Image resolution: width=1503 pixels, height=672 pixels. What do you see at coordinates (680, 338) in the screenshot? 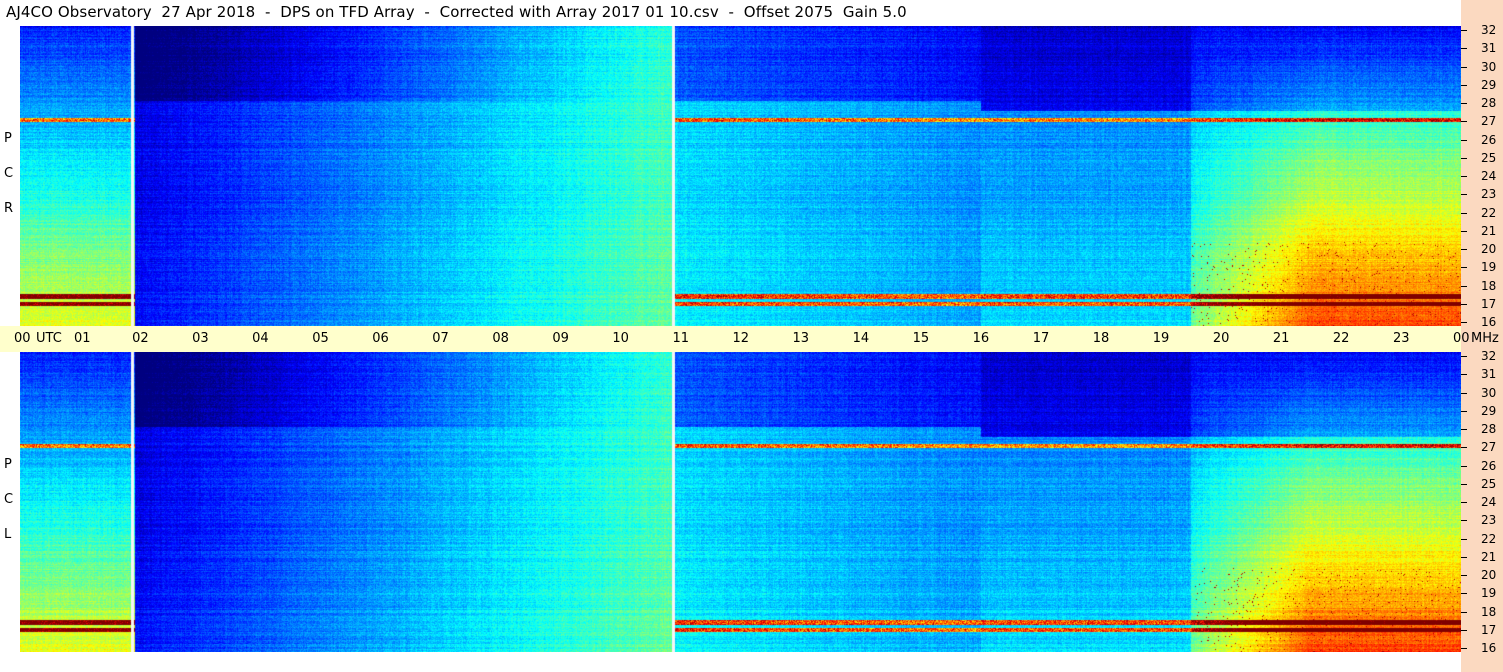
I see `time-tick-label: 11` at bounding box center [680, 338].